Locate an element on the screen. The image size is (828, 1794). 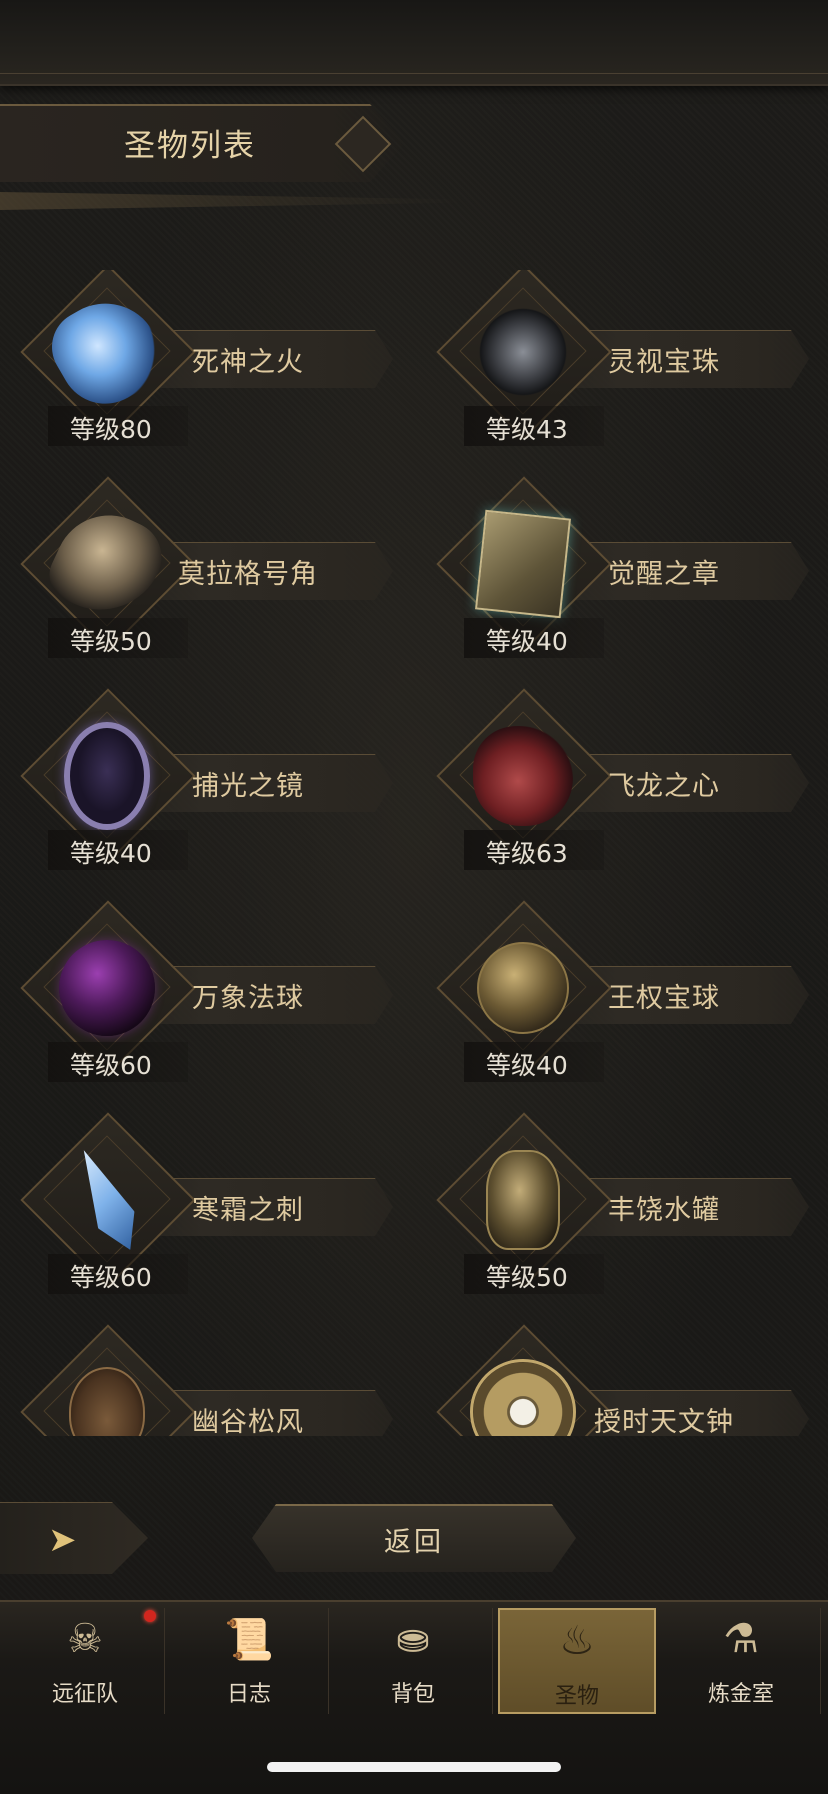
relic-name: 授时天文钟 is located at coordinates (664, 1421).